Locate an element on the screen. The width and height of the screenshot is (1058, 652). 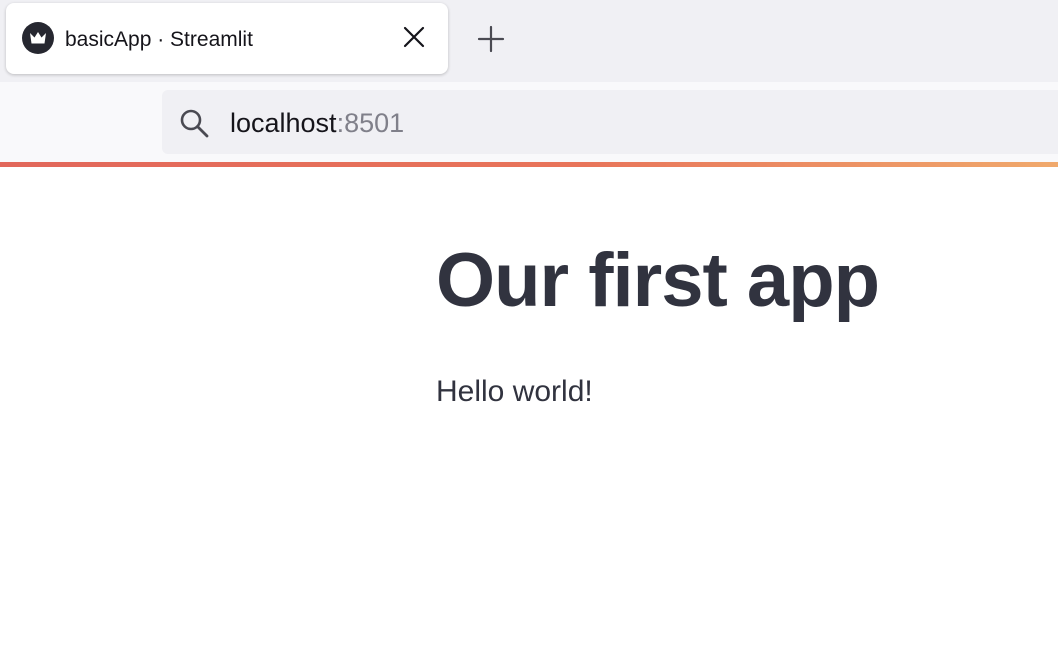
close-icon is located at coordinates (414, 37).